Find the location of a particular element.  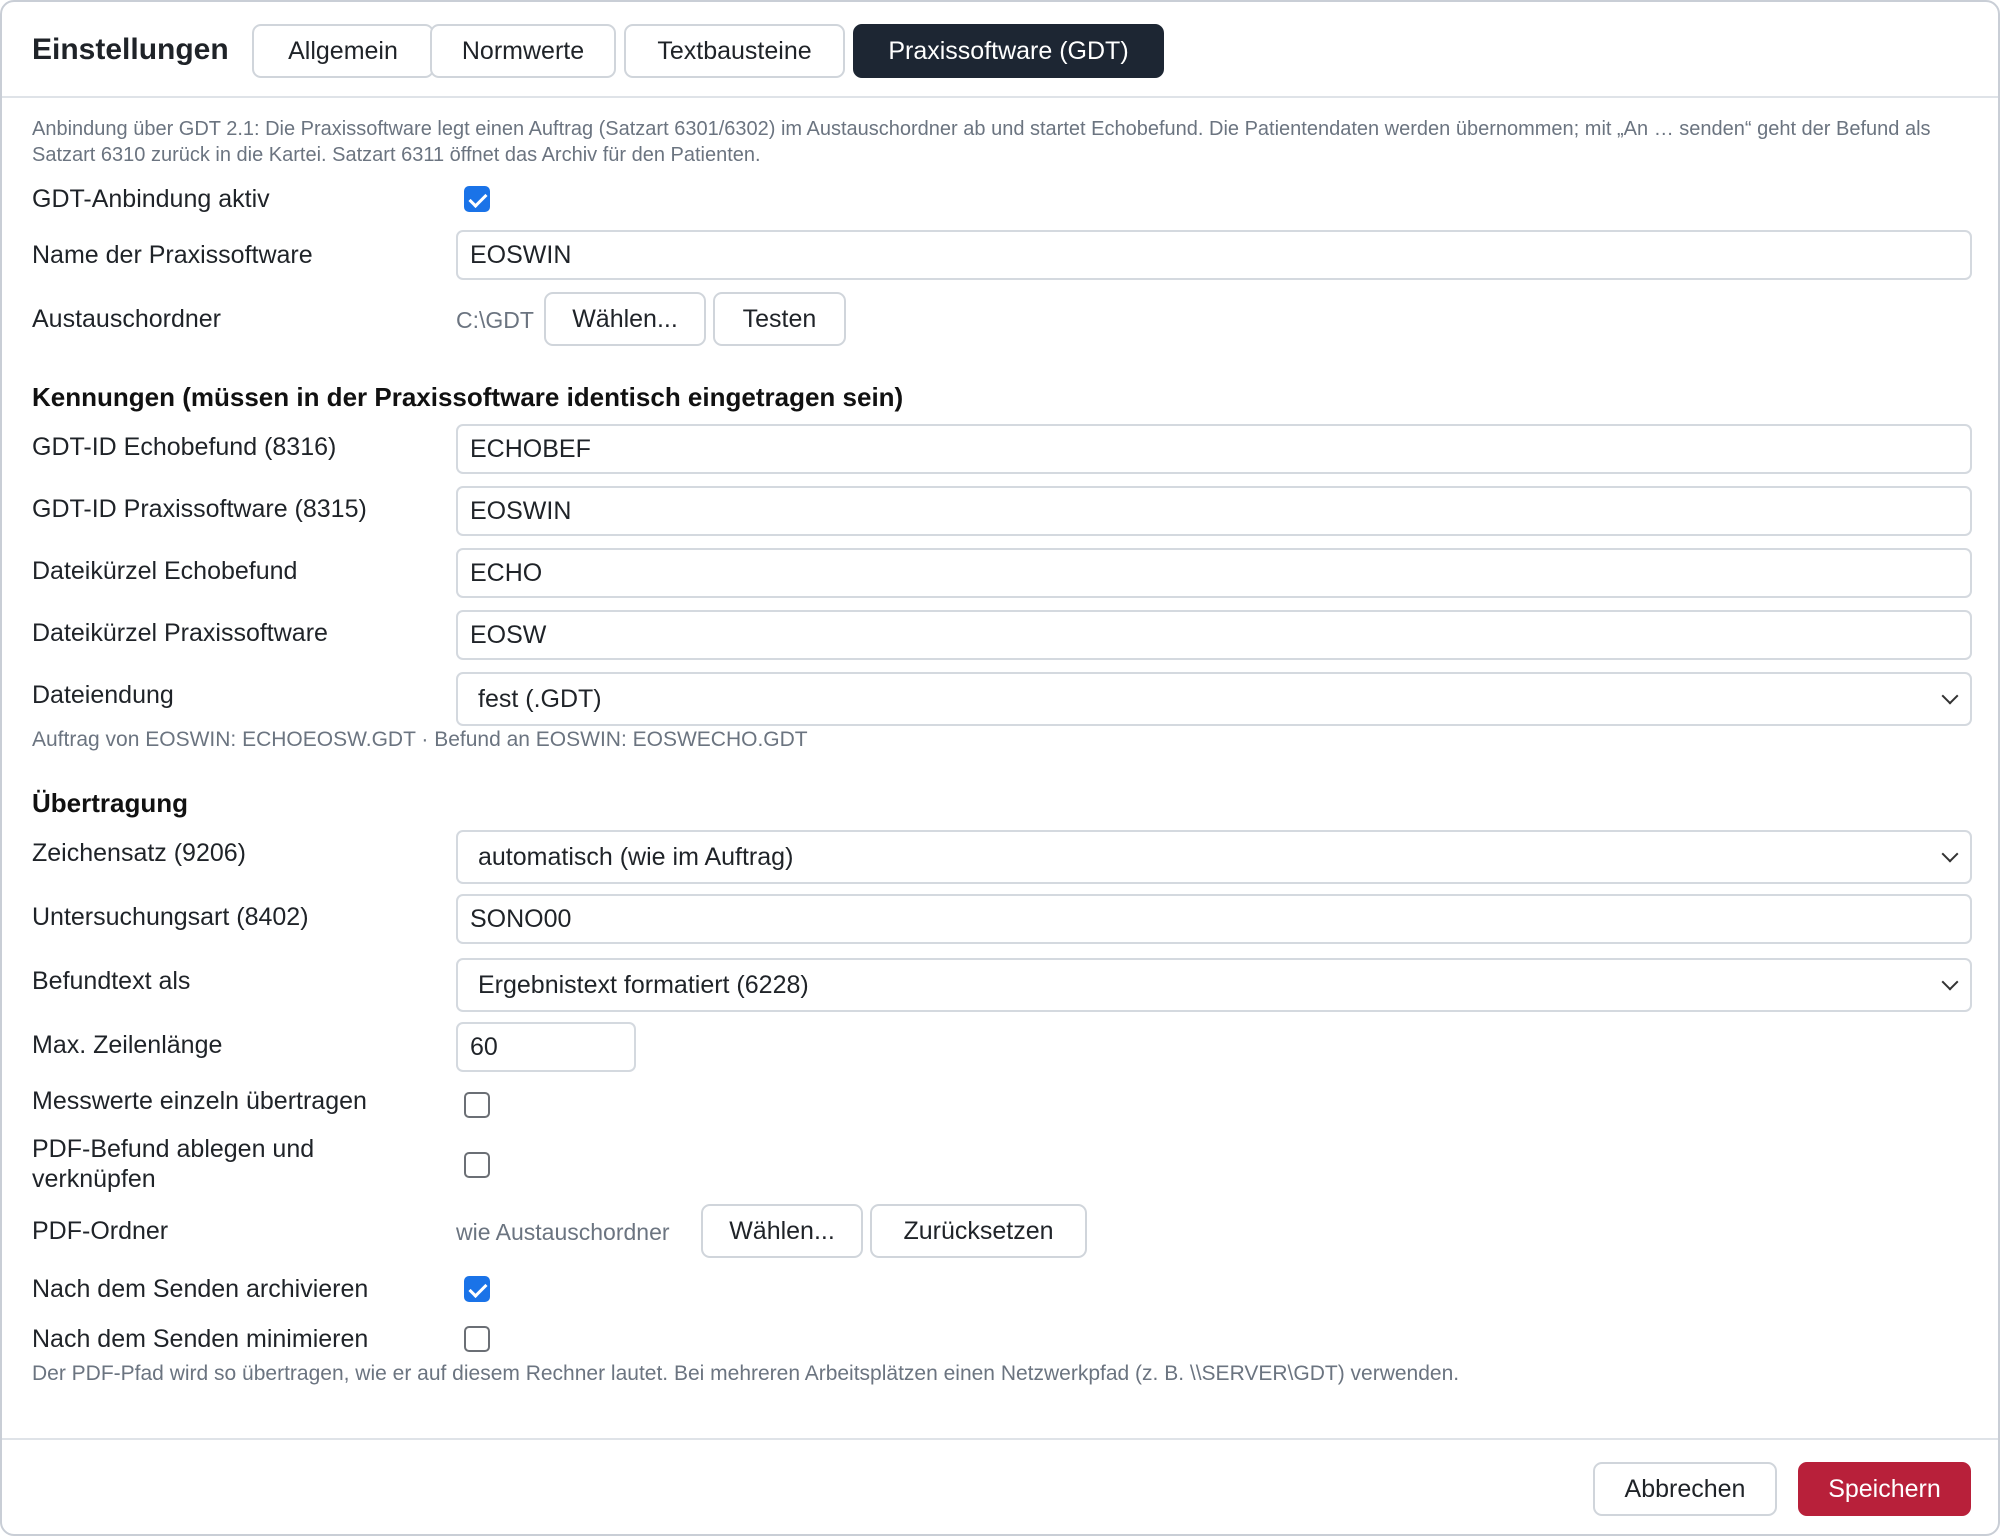

max-line-input: 60 is located at coordinates (546, 1047).